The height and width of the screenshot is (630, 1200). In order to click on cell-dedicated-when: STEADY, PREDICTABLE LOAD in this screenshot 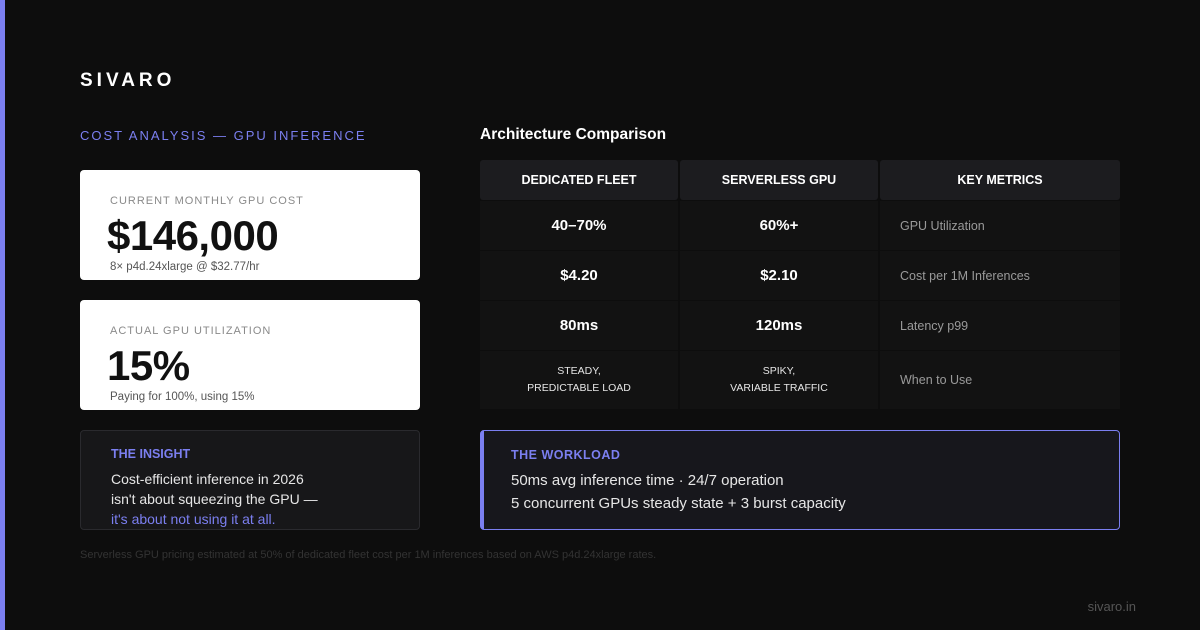, I will do `click(579, 380)`.